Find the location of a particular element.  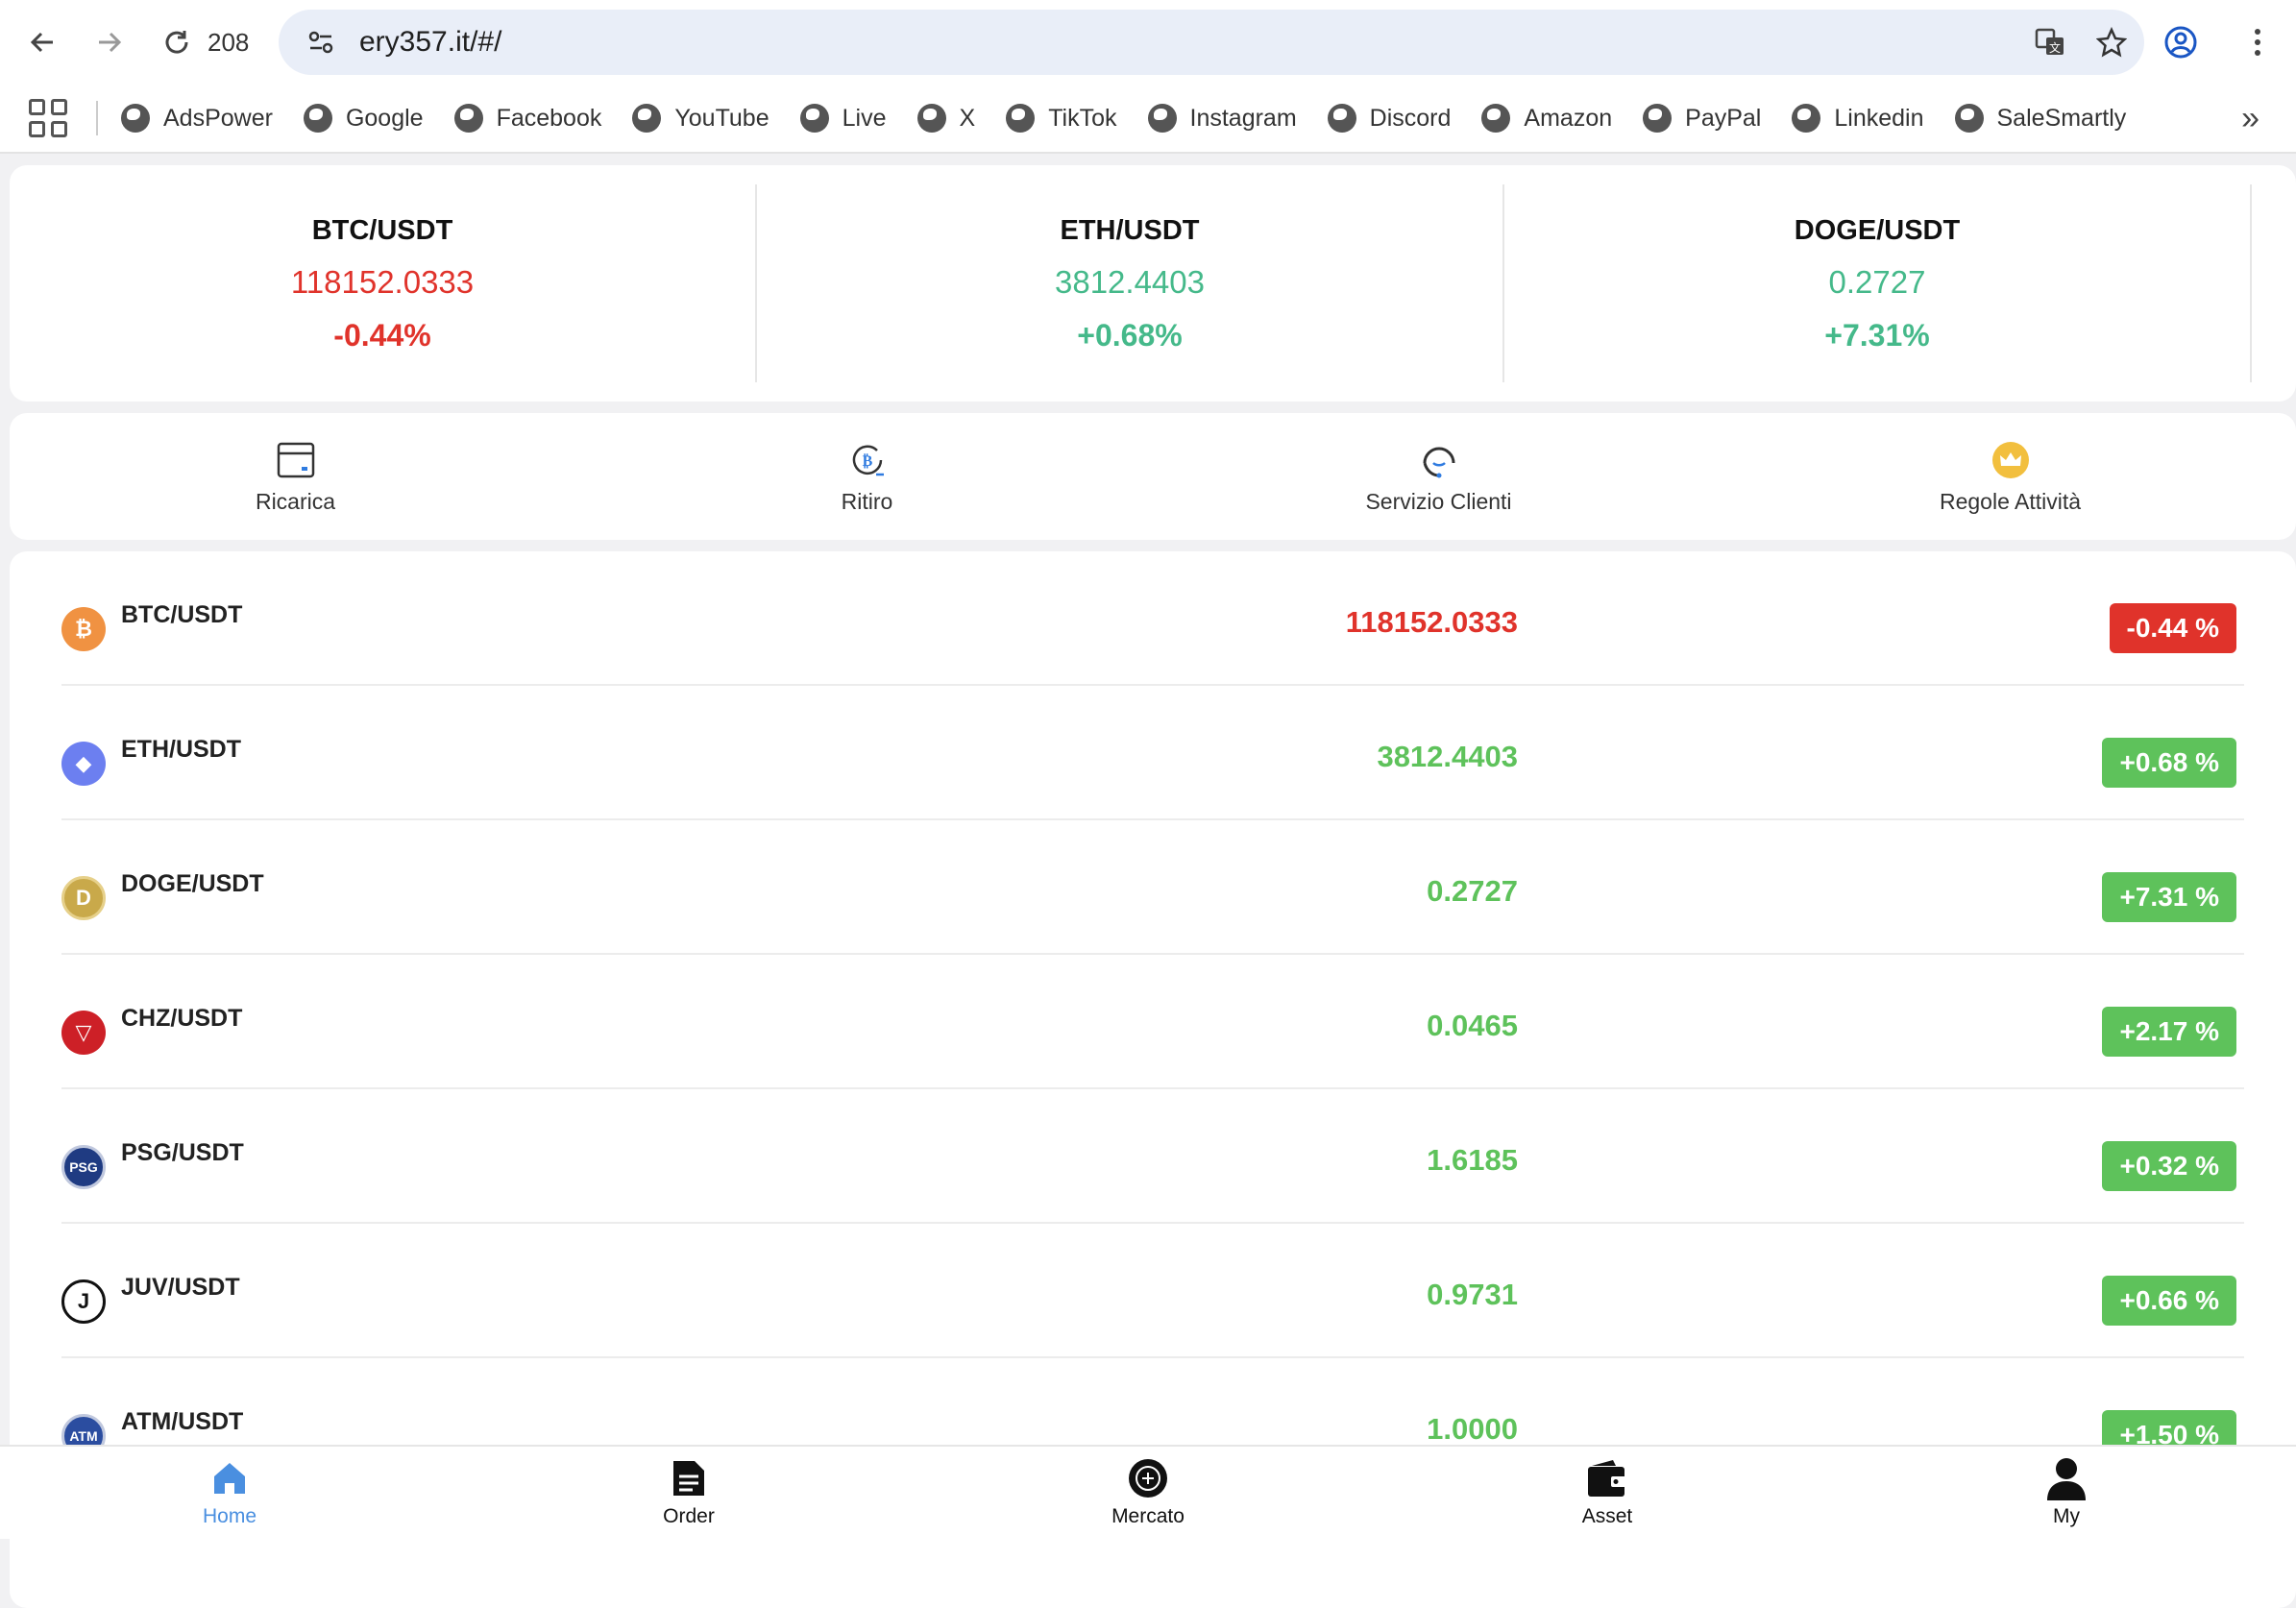

bookmark-label: YouTube is located at coordinates (721, 118).